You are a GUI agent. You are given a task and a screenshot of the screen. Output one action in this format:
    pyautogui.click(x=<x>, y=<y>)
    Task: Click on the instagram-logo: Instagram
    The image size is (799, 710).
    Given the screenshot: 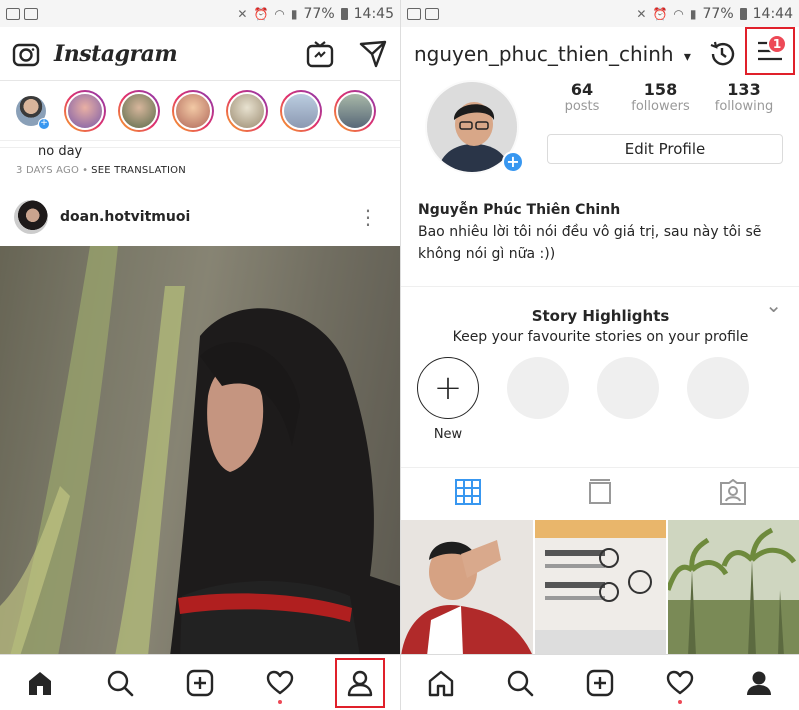 What is the action you would take?
    pyautogui.click(x=116, y=54)
    